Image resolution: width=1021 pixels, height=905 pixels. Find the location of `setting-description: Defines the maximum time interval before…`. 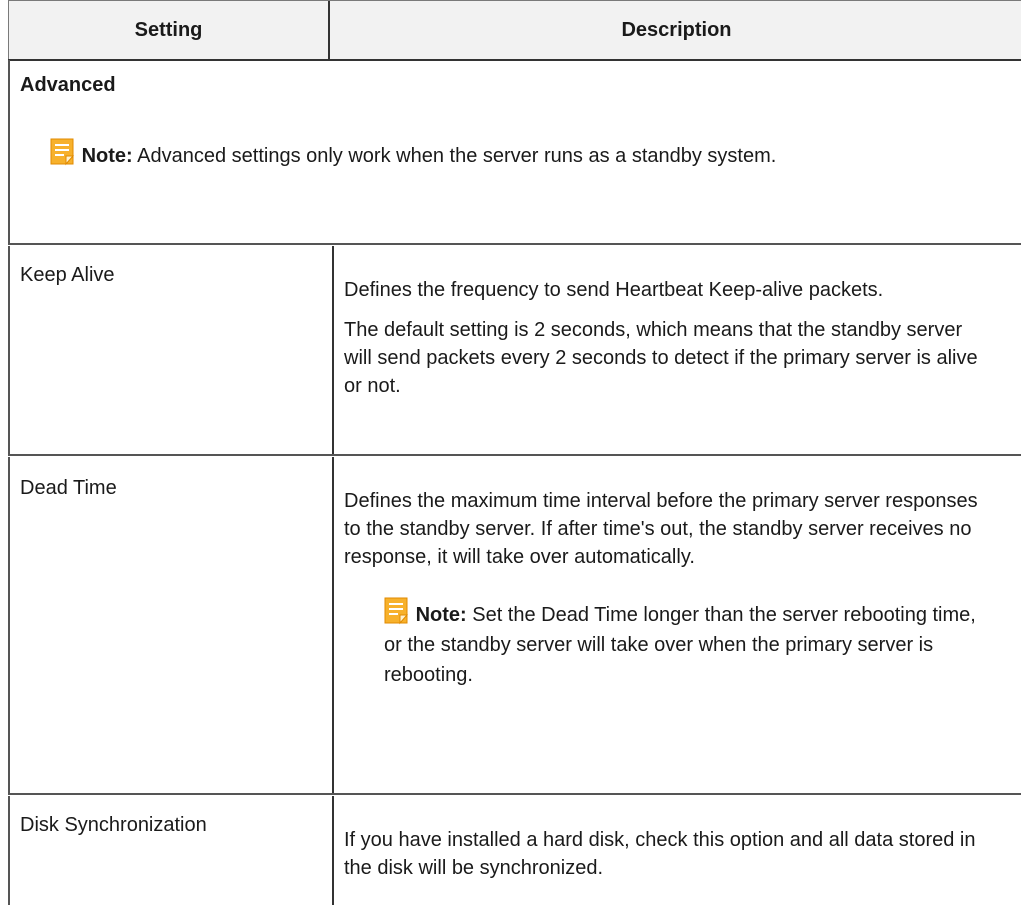

setting-description: Defines the maximum time interval before… is located at coordinates (669, 588).